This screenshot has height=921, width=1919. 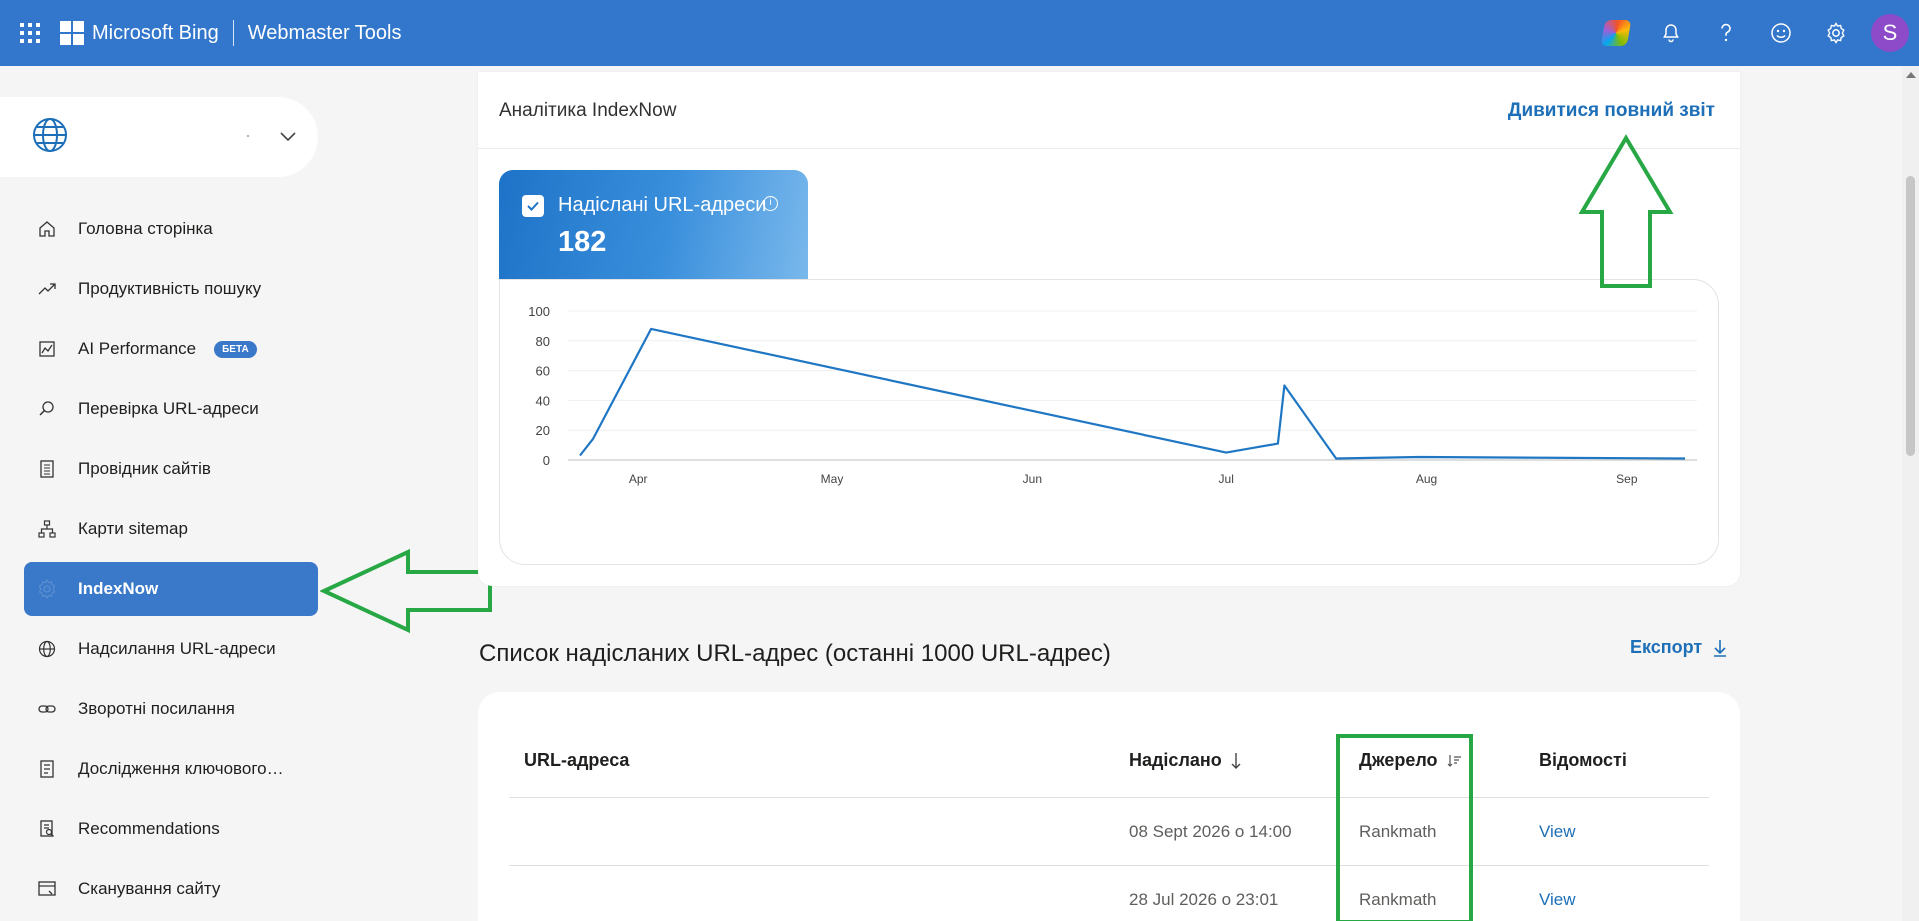 What do you see at coordinates (149, 828) in the screenshot?
I see `sidebar-item-label: Recommendations` at bounding box center [149, 828].